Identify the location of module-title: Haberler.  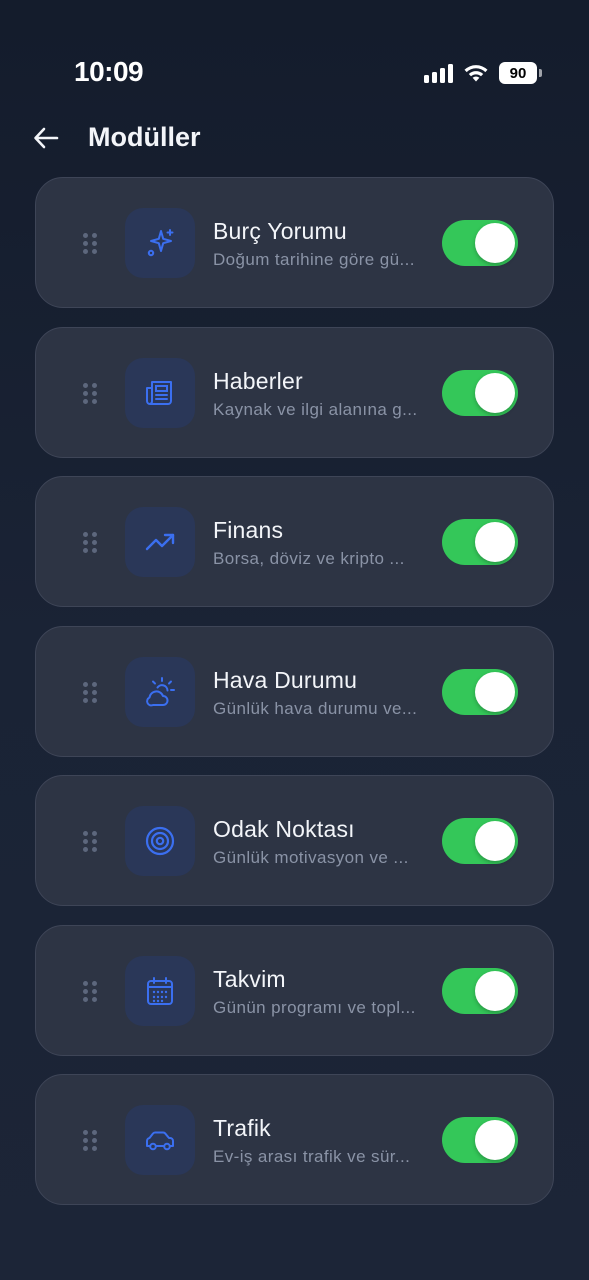
(258, 380).